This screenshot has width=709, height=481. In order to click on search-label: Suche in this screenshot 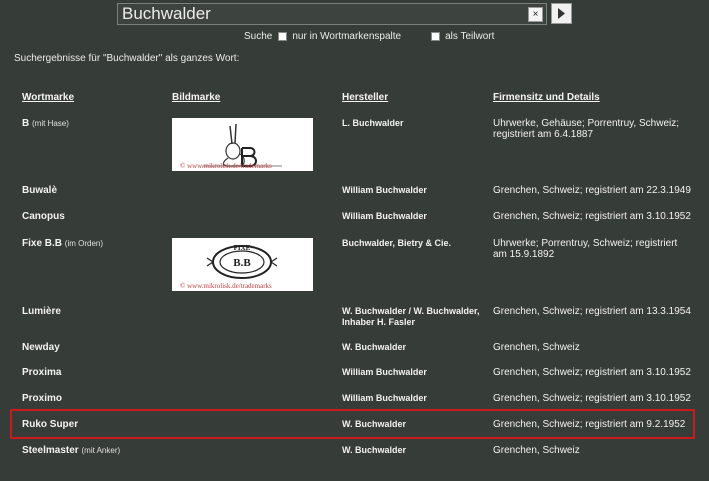, I will do `click(258, 36)`.